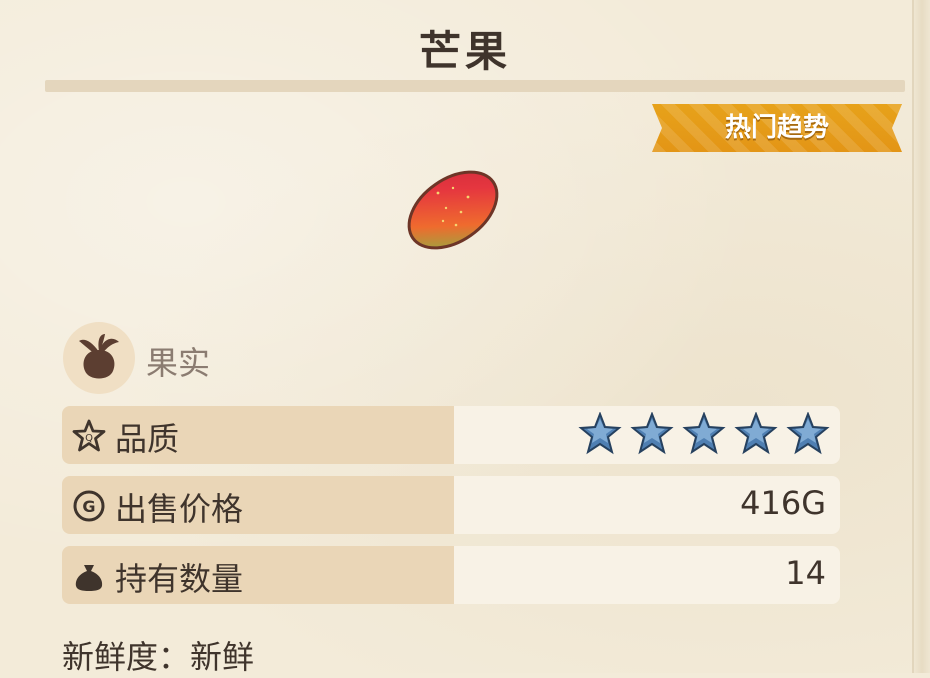  I want to click on quality-stars, so click(704, 434).